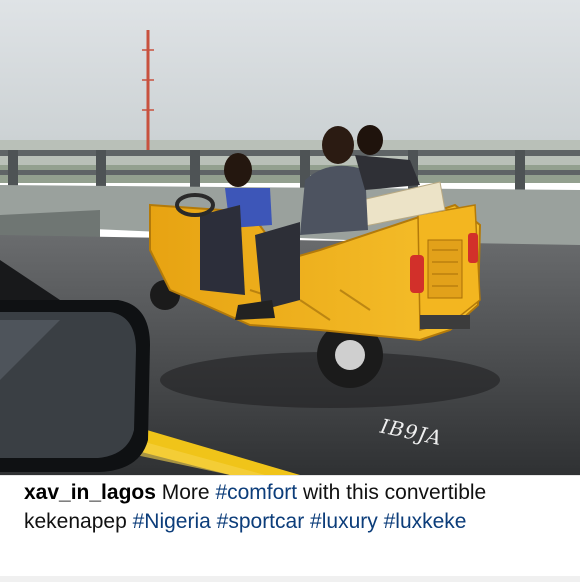 This screenshot has height=582, width=580. I want to click on card-bottom-border, so click(290, 579).